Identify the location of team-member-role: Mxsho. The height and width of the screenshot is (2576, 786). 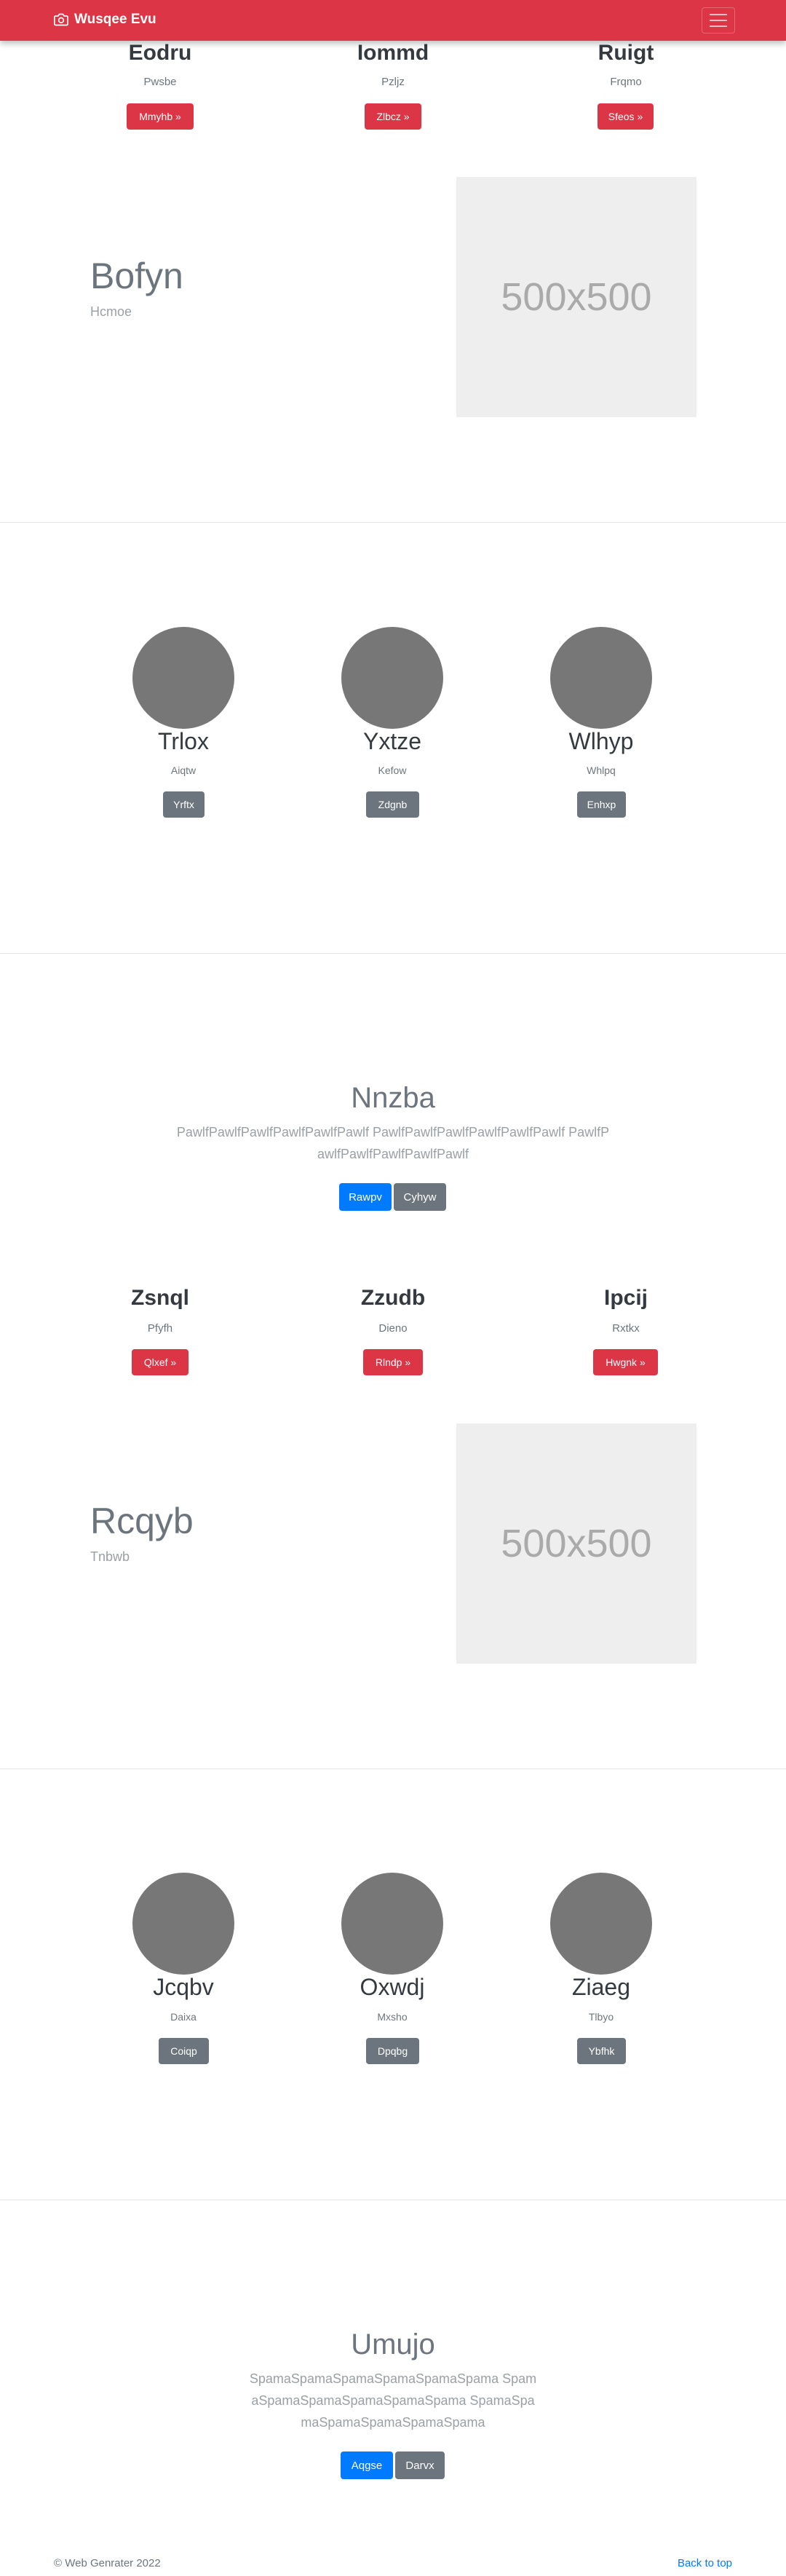
(393, 2017).